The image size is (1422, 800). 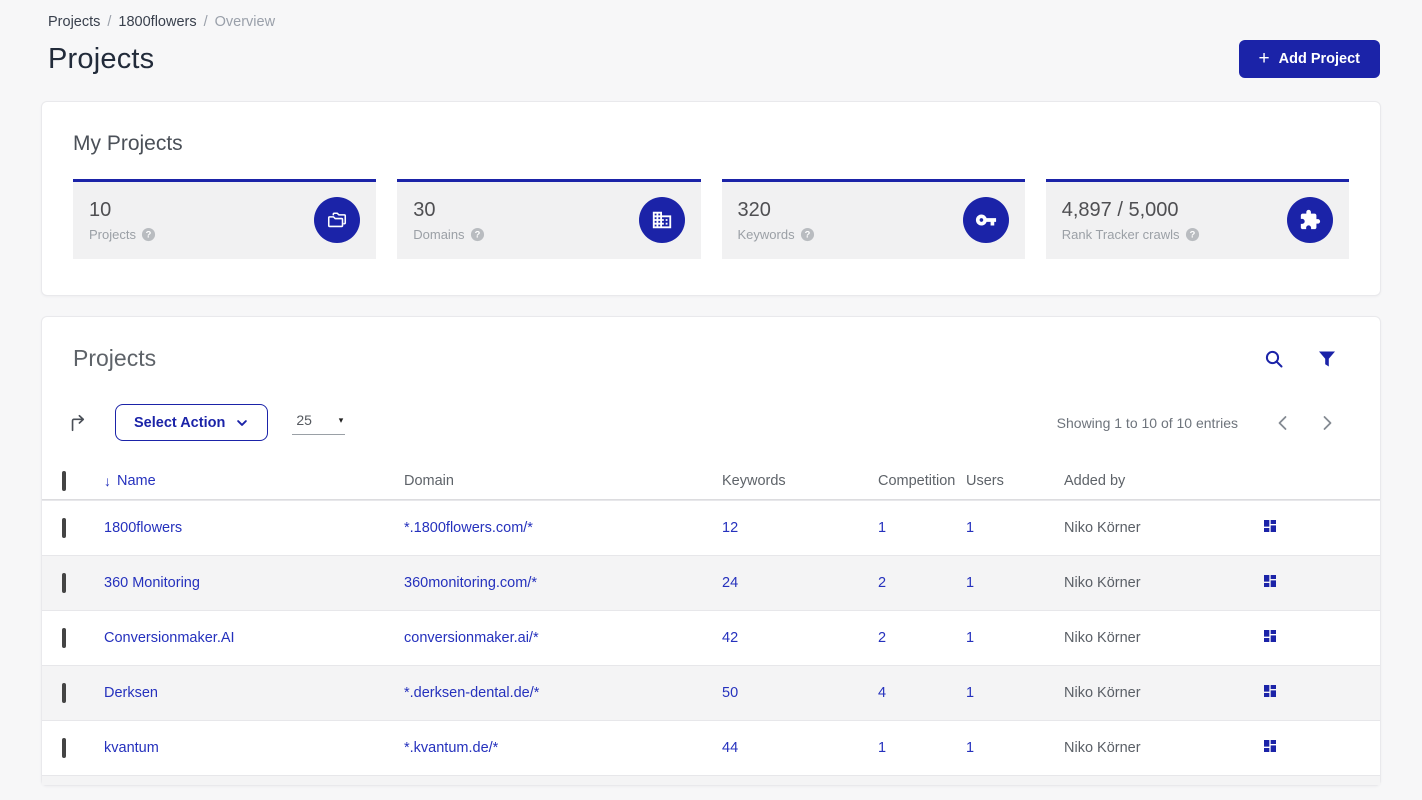 What do you see at coordinates (1282, 423) in the screenshot?
I see `prev-page-icon` at bounding box center [1282, 423].